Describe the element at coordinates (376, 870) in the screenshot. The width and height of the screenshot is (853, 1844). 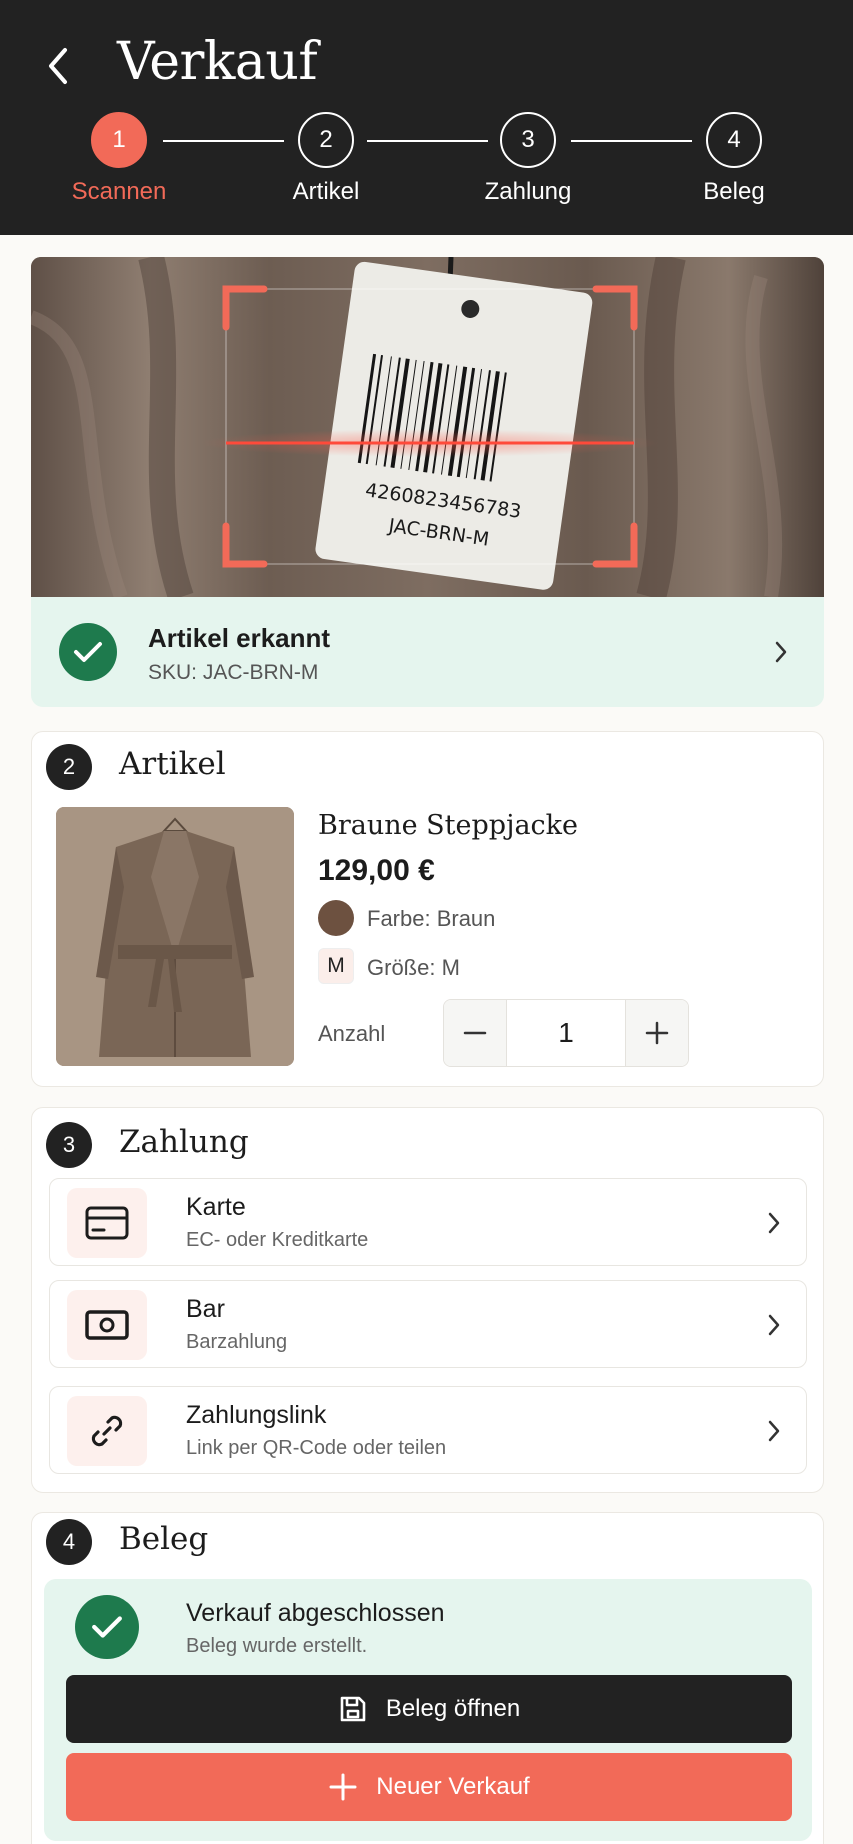
I see `product-price: 129,00 €` at that location.